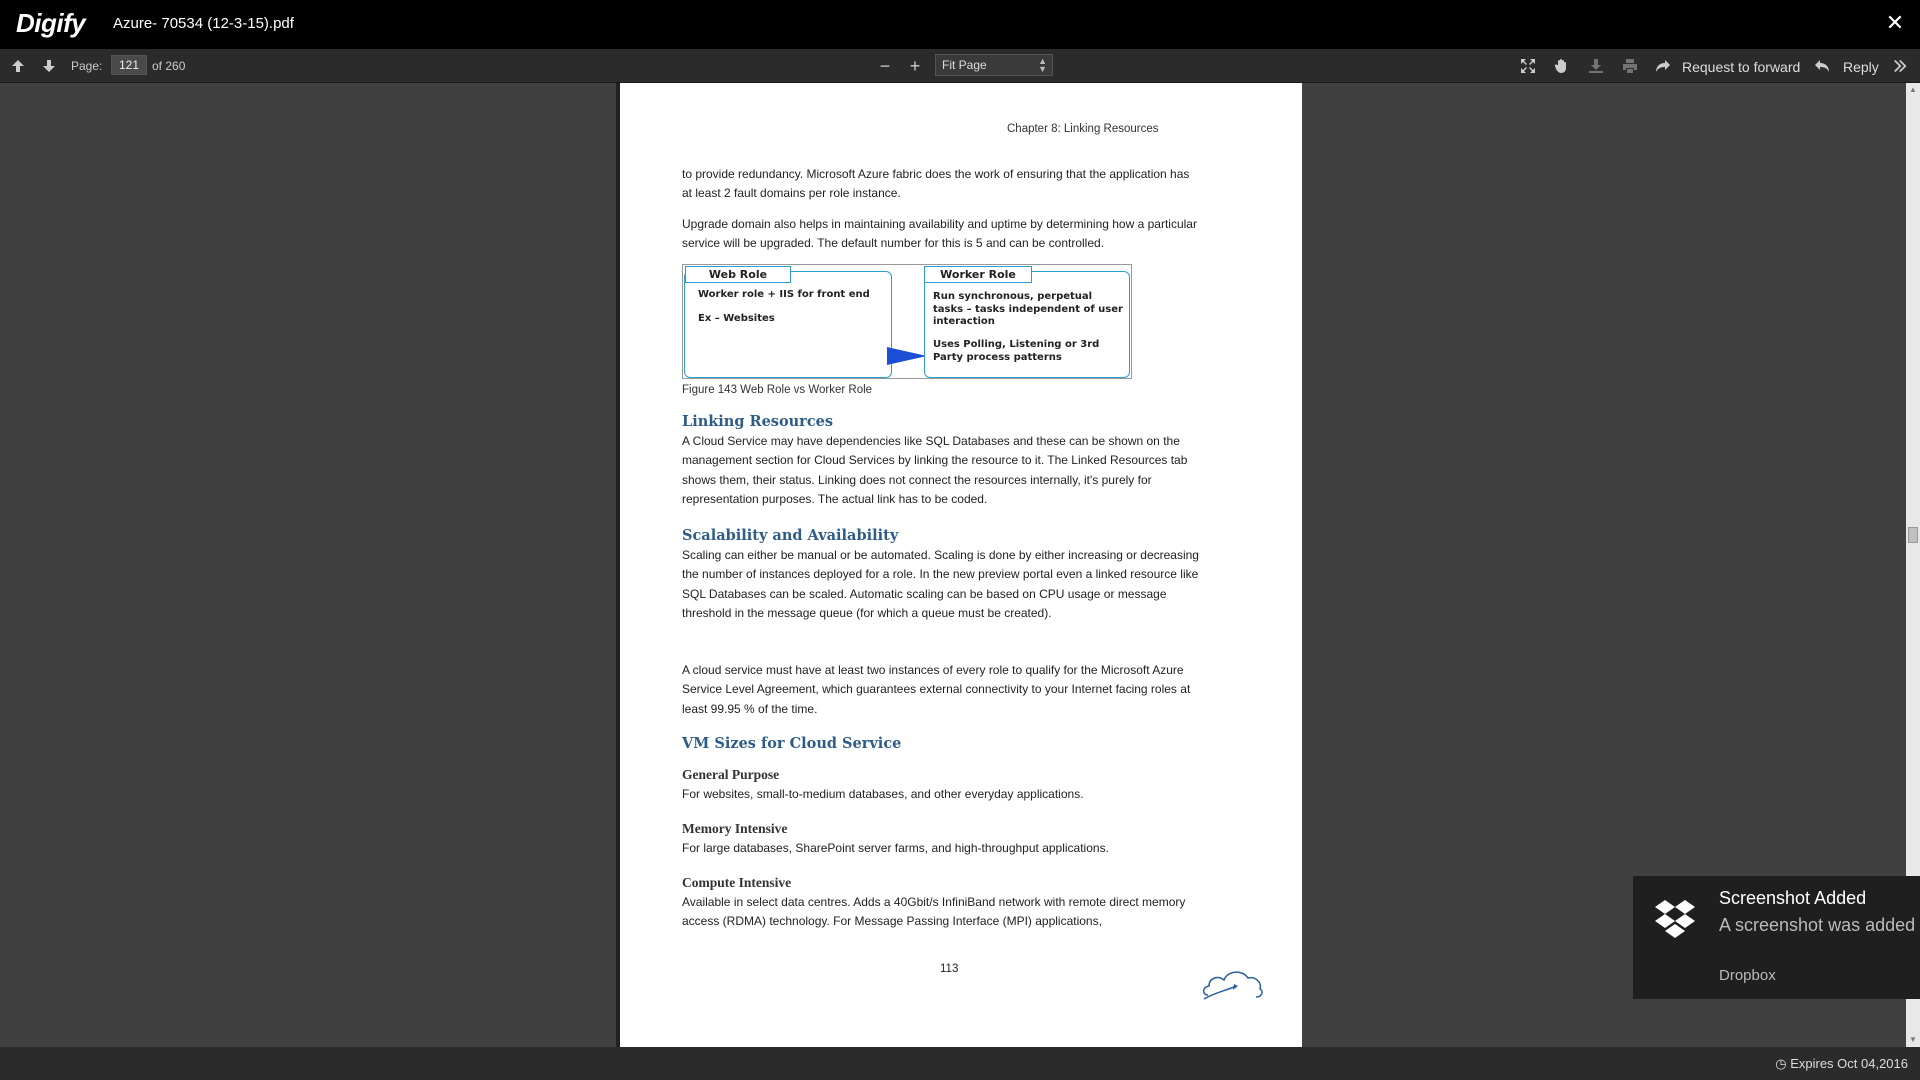 This screenshot has width=1920, height=1080. I want to click on toast-body: A screenshot was added to Dropbox., so click(1819, 925).